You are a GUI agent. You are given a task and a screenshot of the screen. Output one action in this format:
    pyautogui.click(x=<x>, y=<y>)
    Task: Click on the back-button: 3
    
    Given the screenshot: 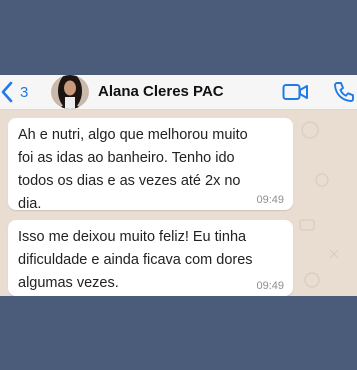 What is the action you would take?
    pyautogui.click(x=14, y=92)
    